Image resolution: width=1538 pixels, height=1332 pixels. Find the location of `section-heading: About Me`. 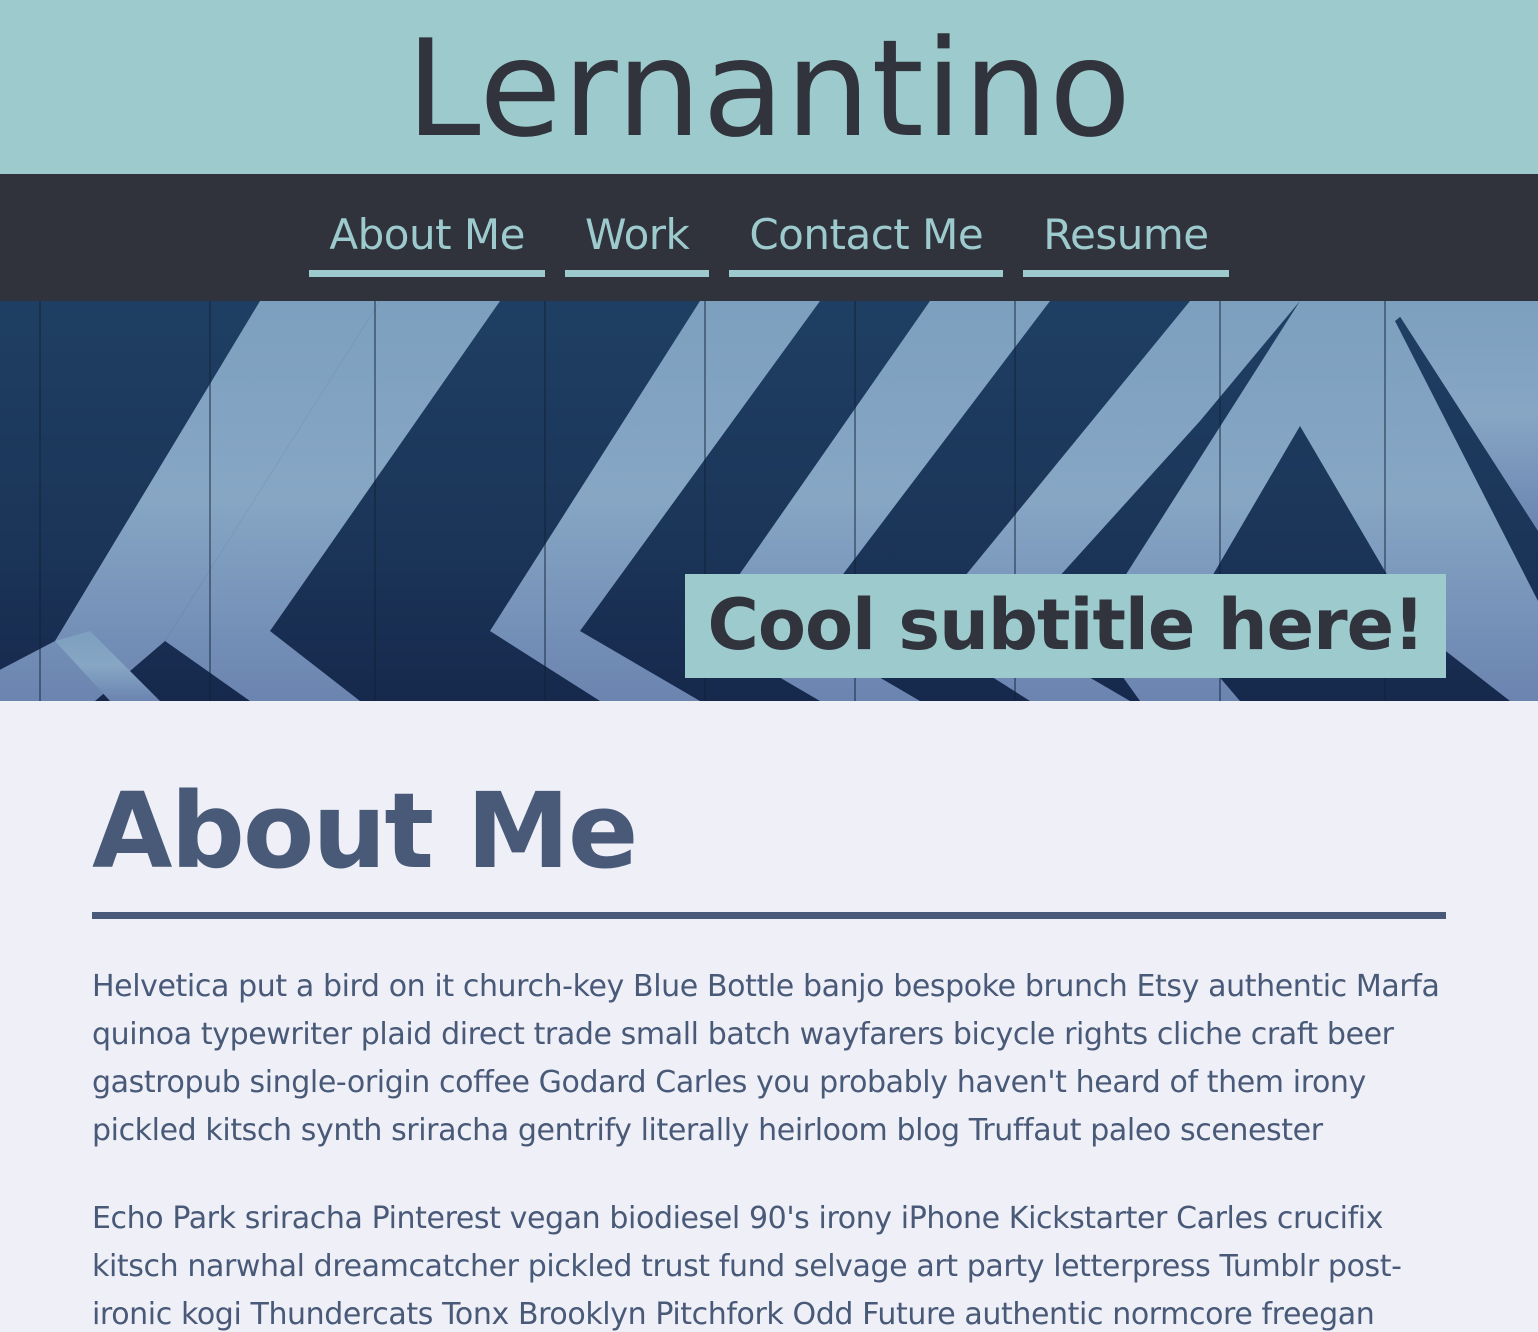

section-heading: About Me is located at coordinates (769, 848).